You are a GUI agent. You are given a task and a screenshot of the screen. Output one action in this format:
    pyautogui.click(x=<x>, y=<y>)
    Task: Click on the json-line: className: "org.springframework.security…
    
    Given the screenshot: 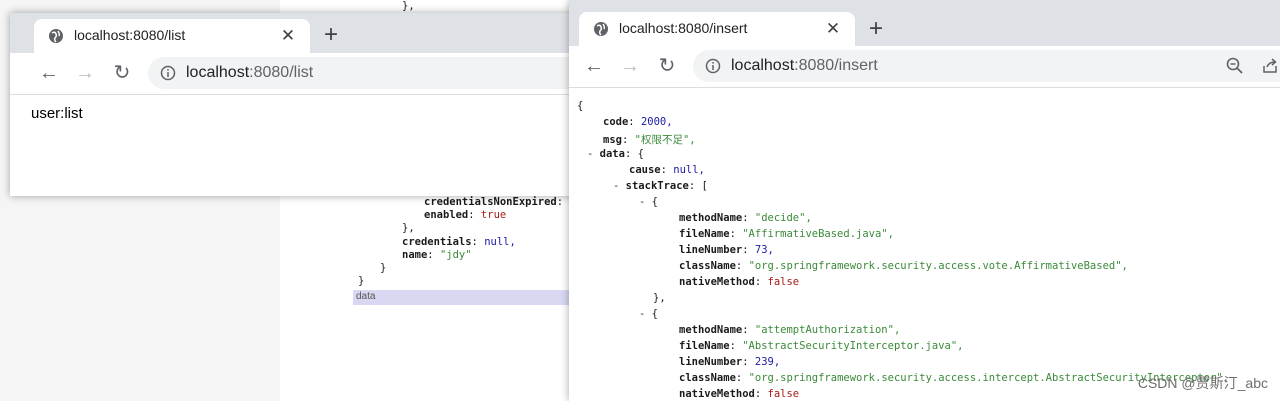 What is the action you would take?
    pyautogui.click(x=903, y=266)
    